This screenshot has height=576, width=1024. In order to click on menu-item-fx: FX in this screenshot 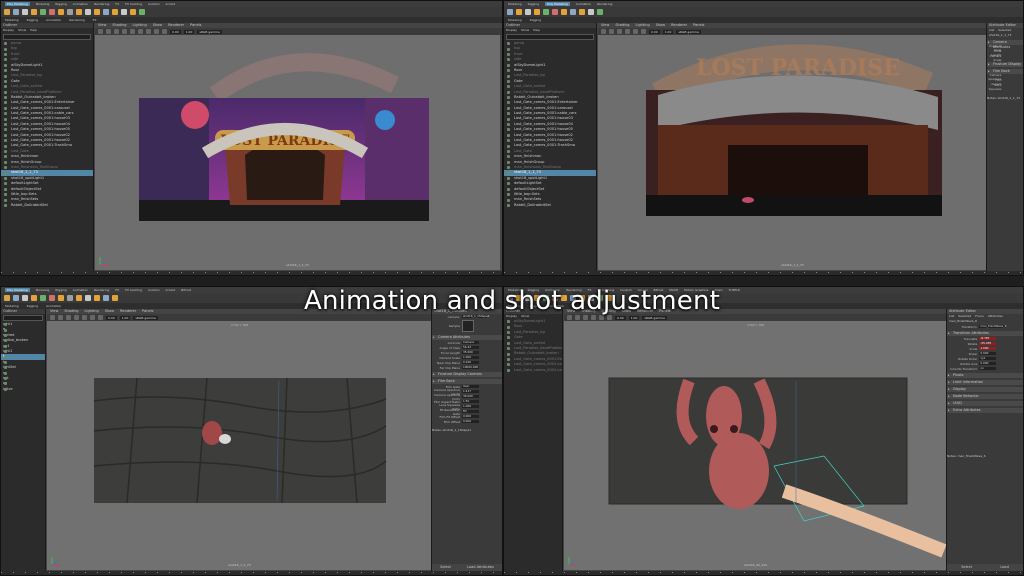, I will do `click(117, 4)`.